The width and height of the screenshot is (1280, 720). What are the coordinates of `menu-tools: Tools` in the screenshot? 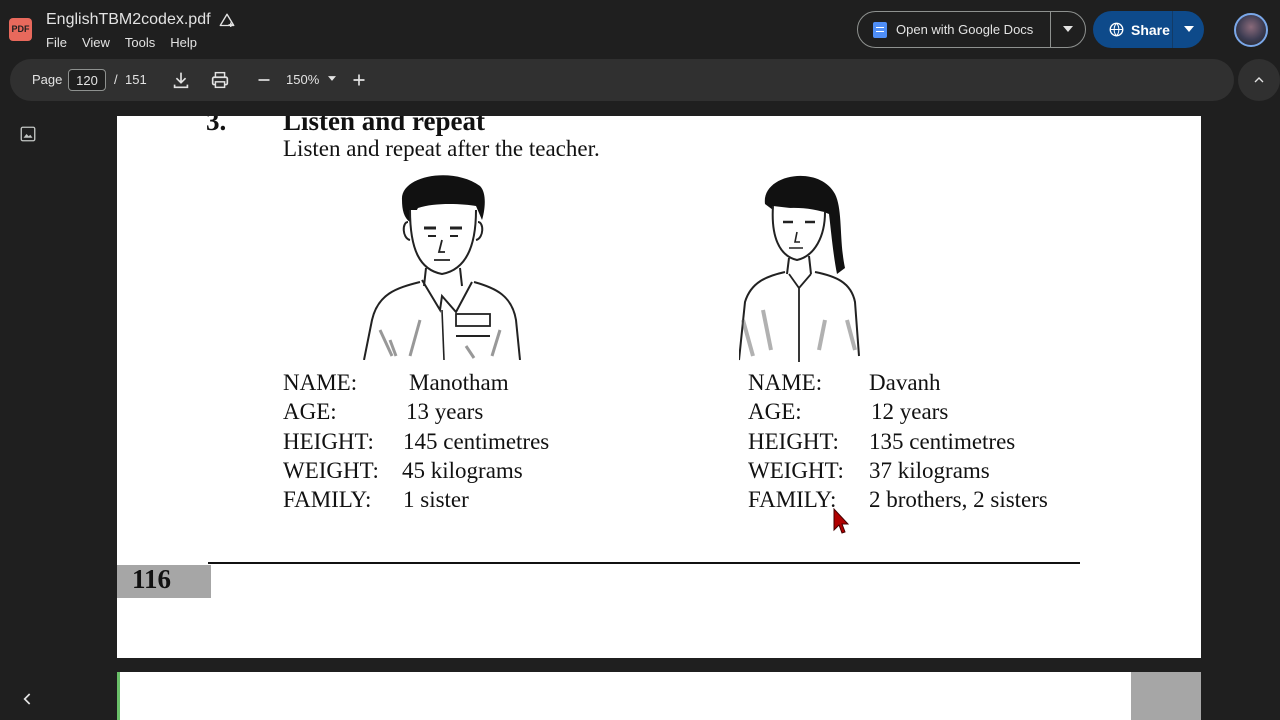 It's located at (140, 42).